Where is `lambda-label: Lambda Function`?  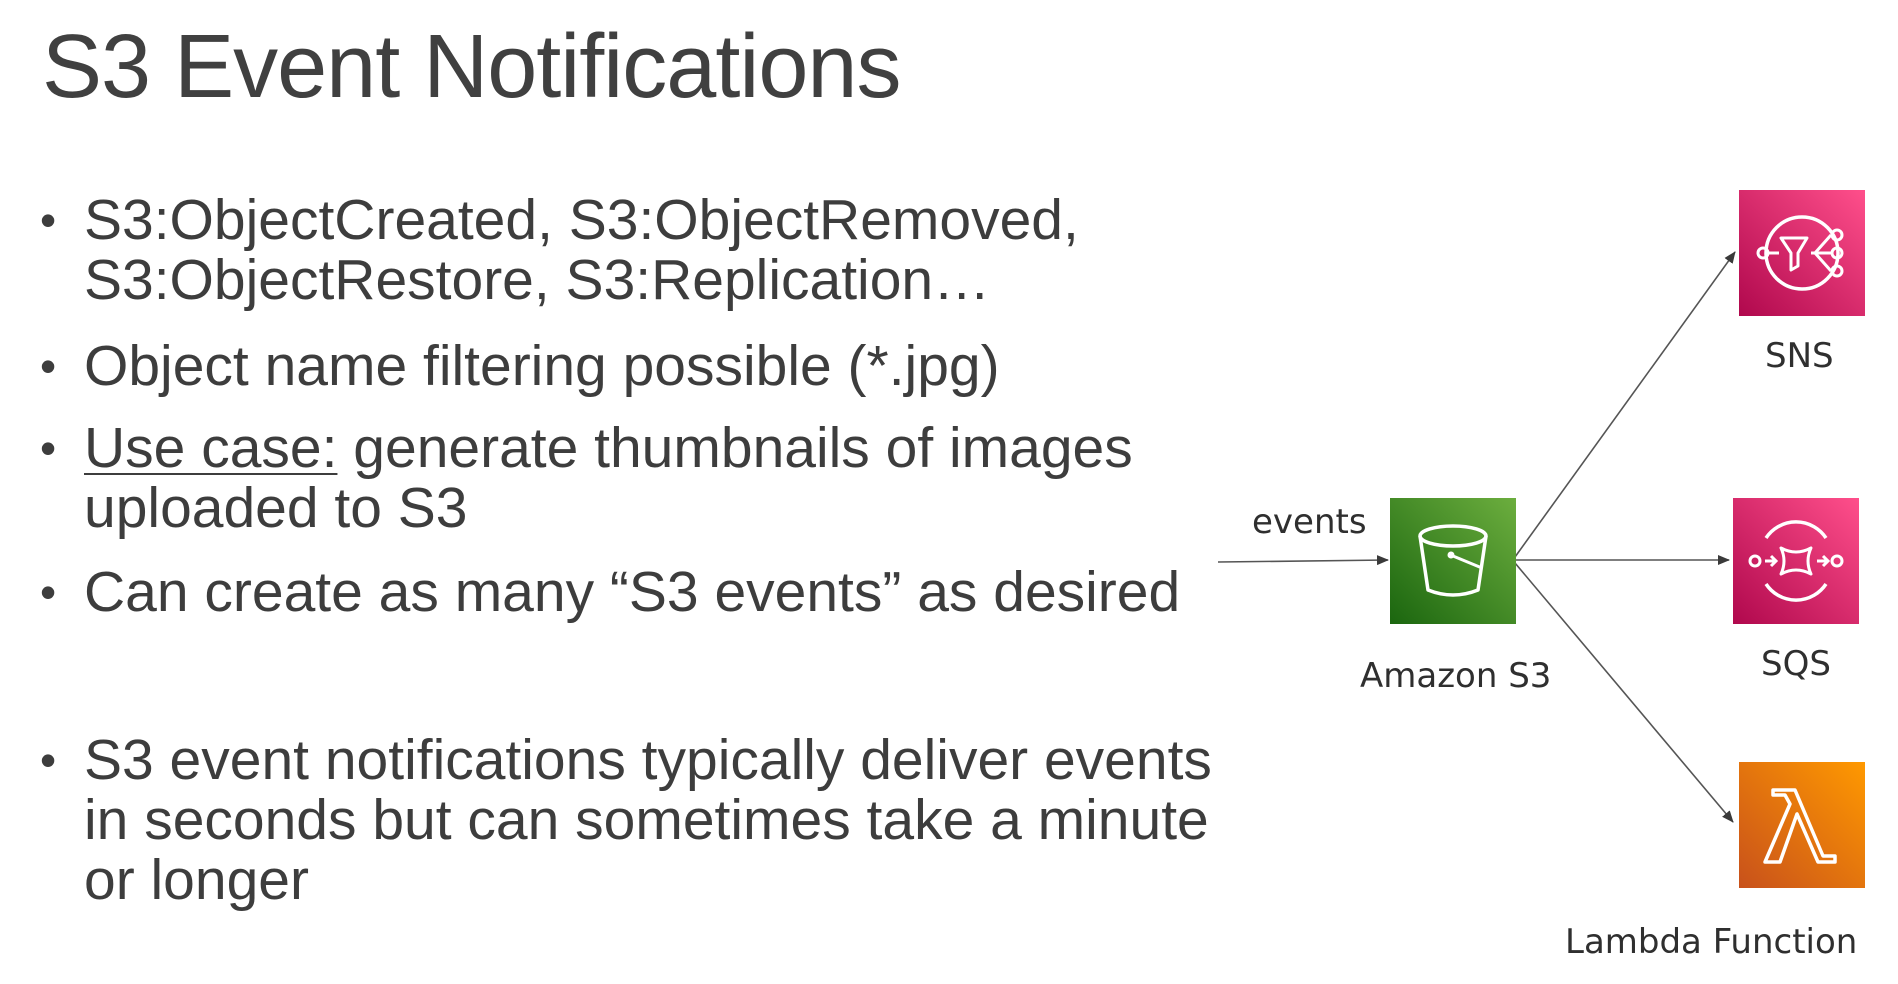
lambda-label: Lambda Function is located at coordinates (1711, 942).